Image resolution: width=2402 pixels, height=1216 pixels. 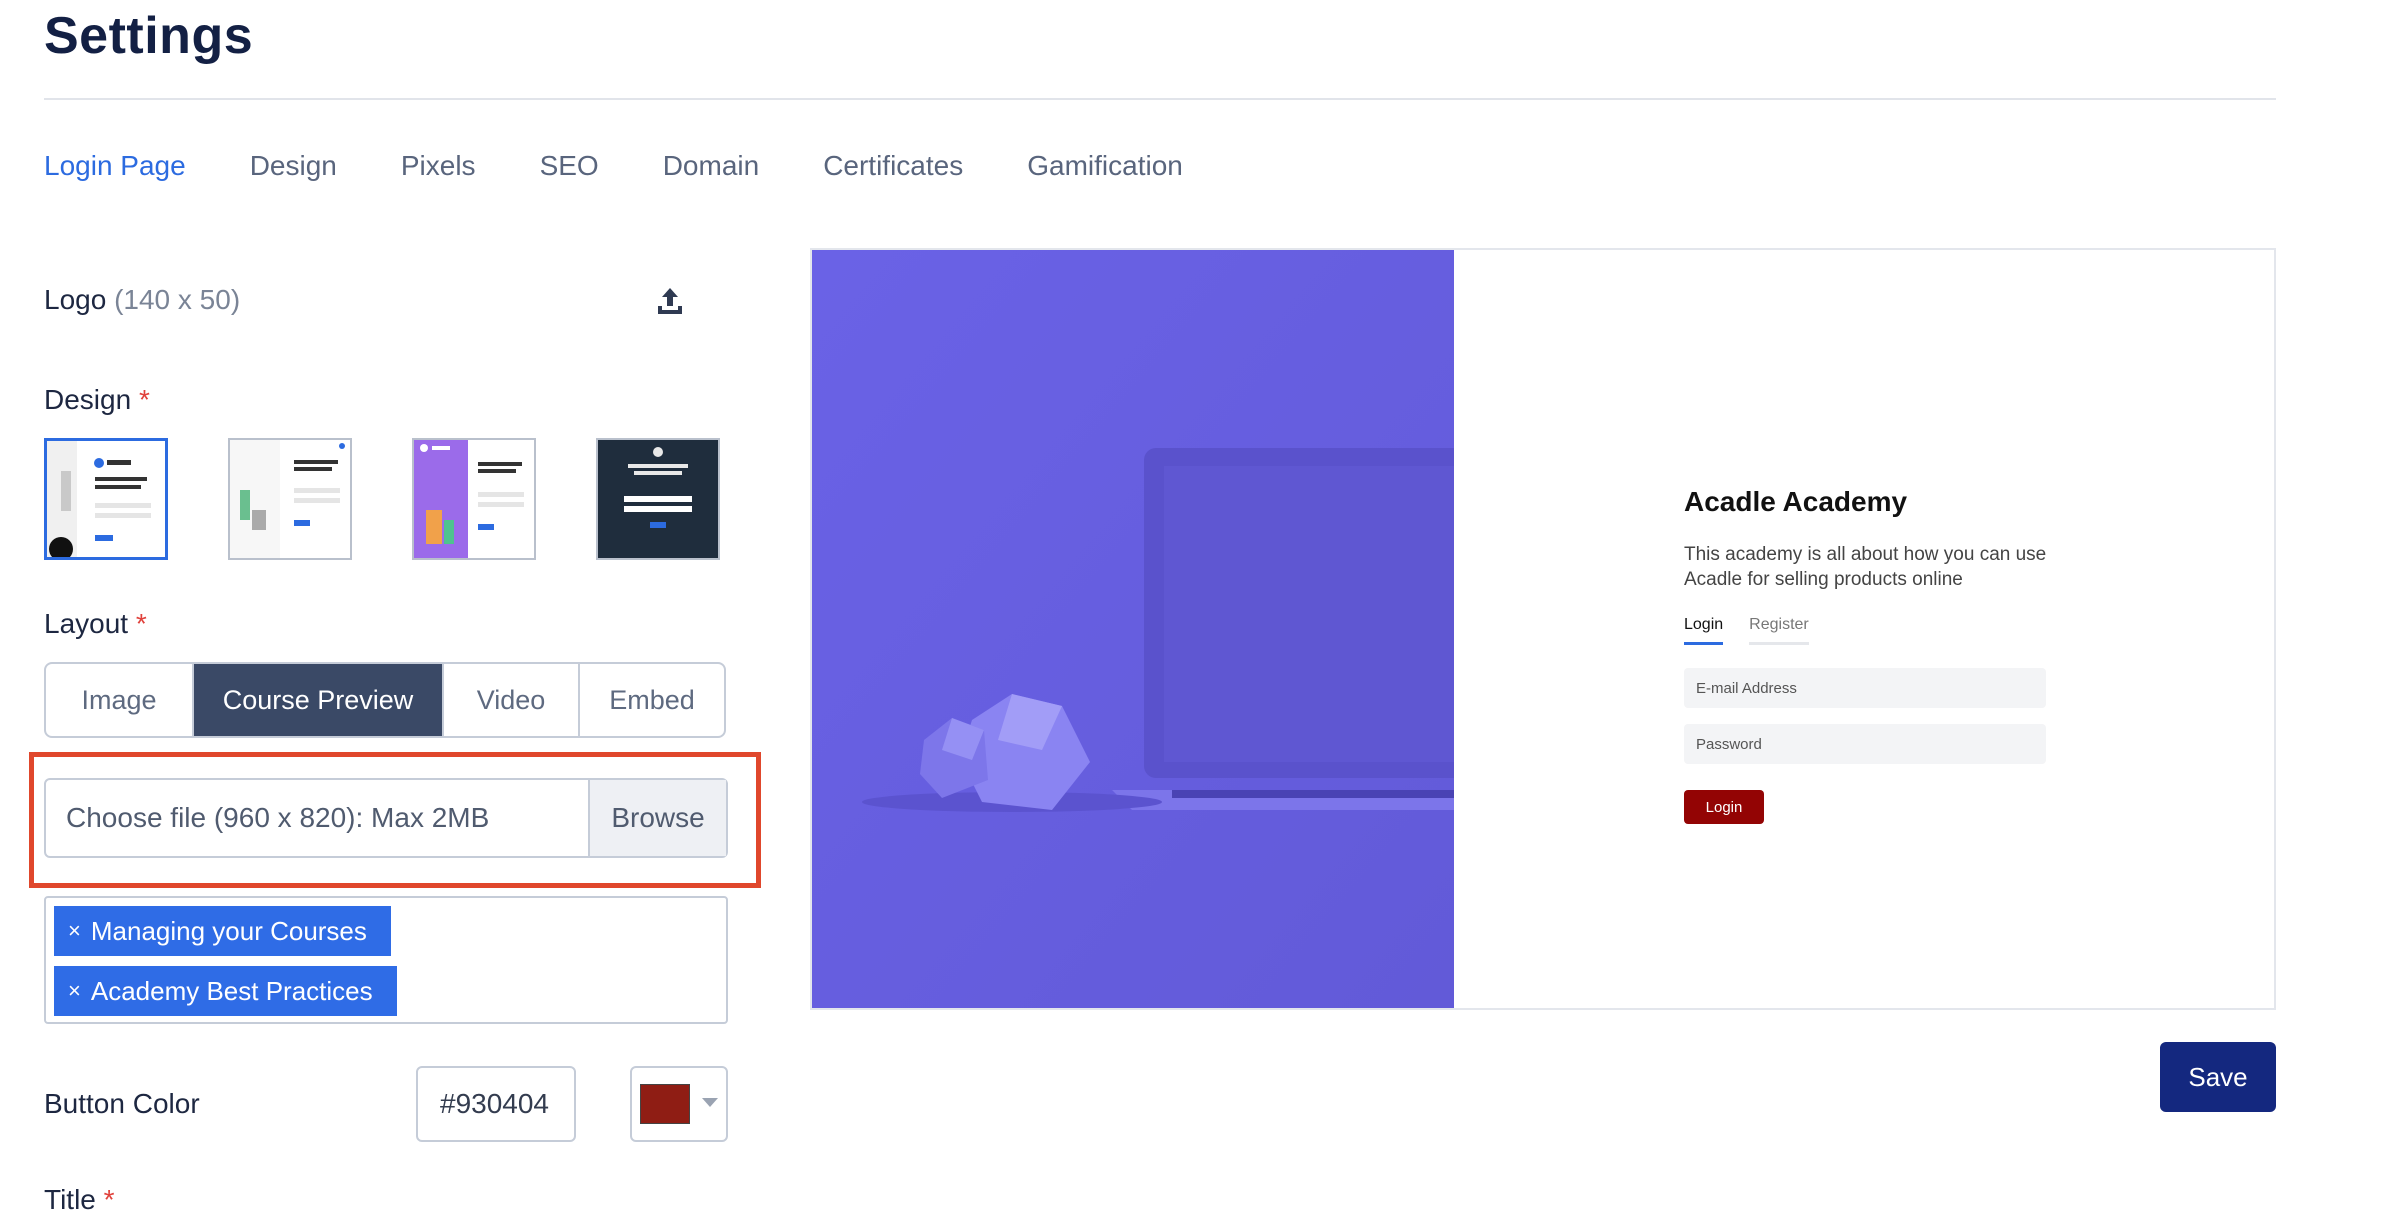 What do you see at coordinates (893, 170) in the screenshot?
I see `tab-certificates: Certificates` at bounding box center [893, 170].